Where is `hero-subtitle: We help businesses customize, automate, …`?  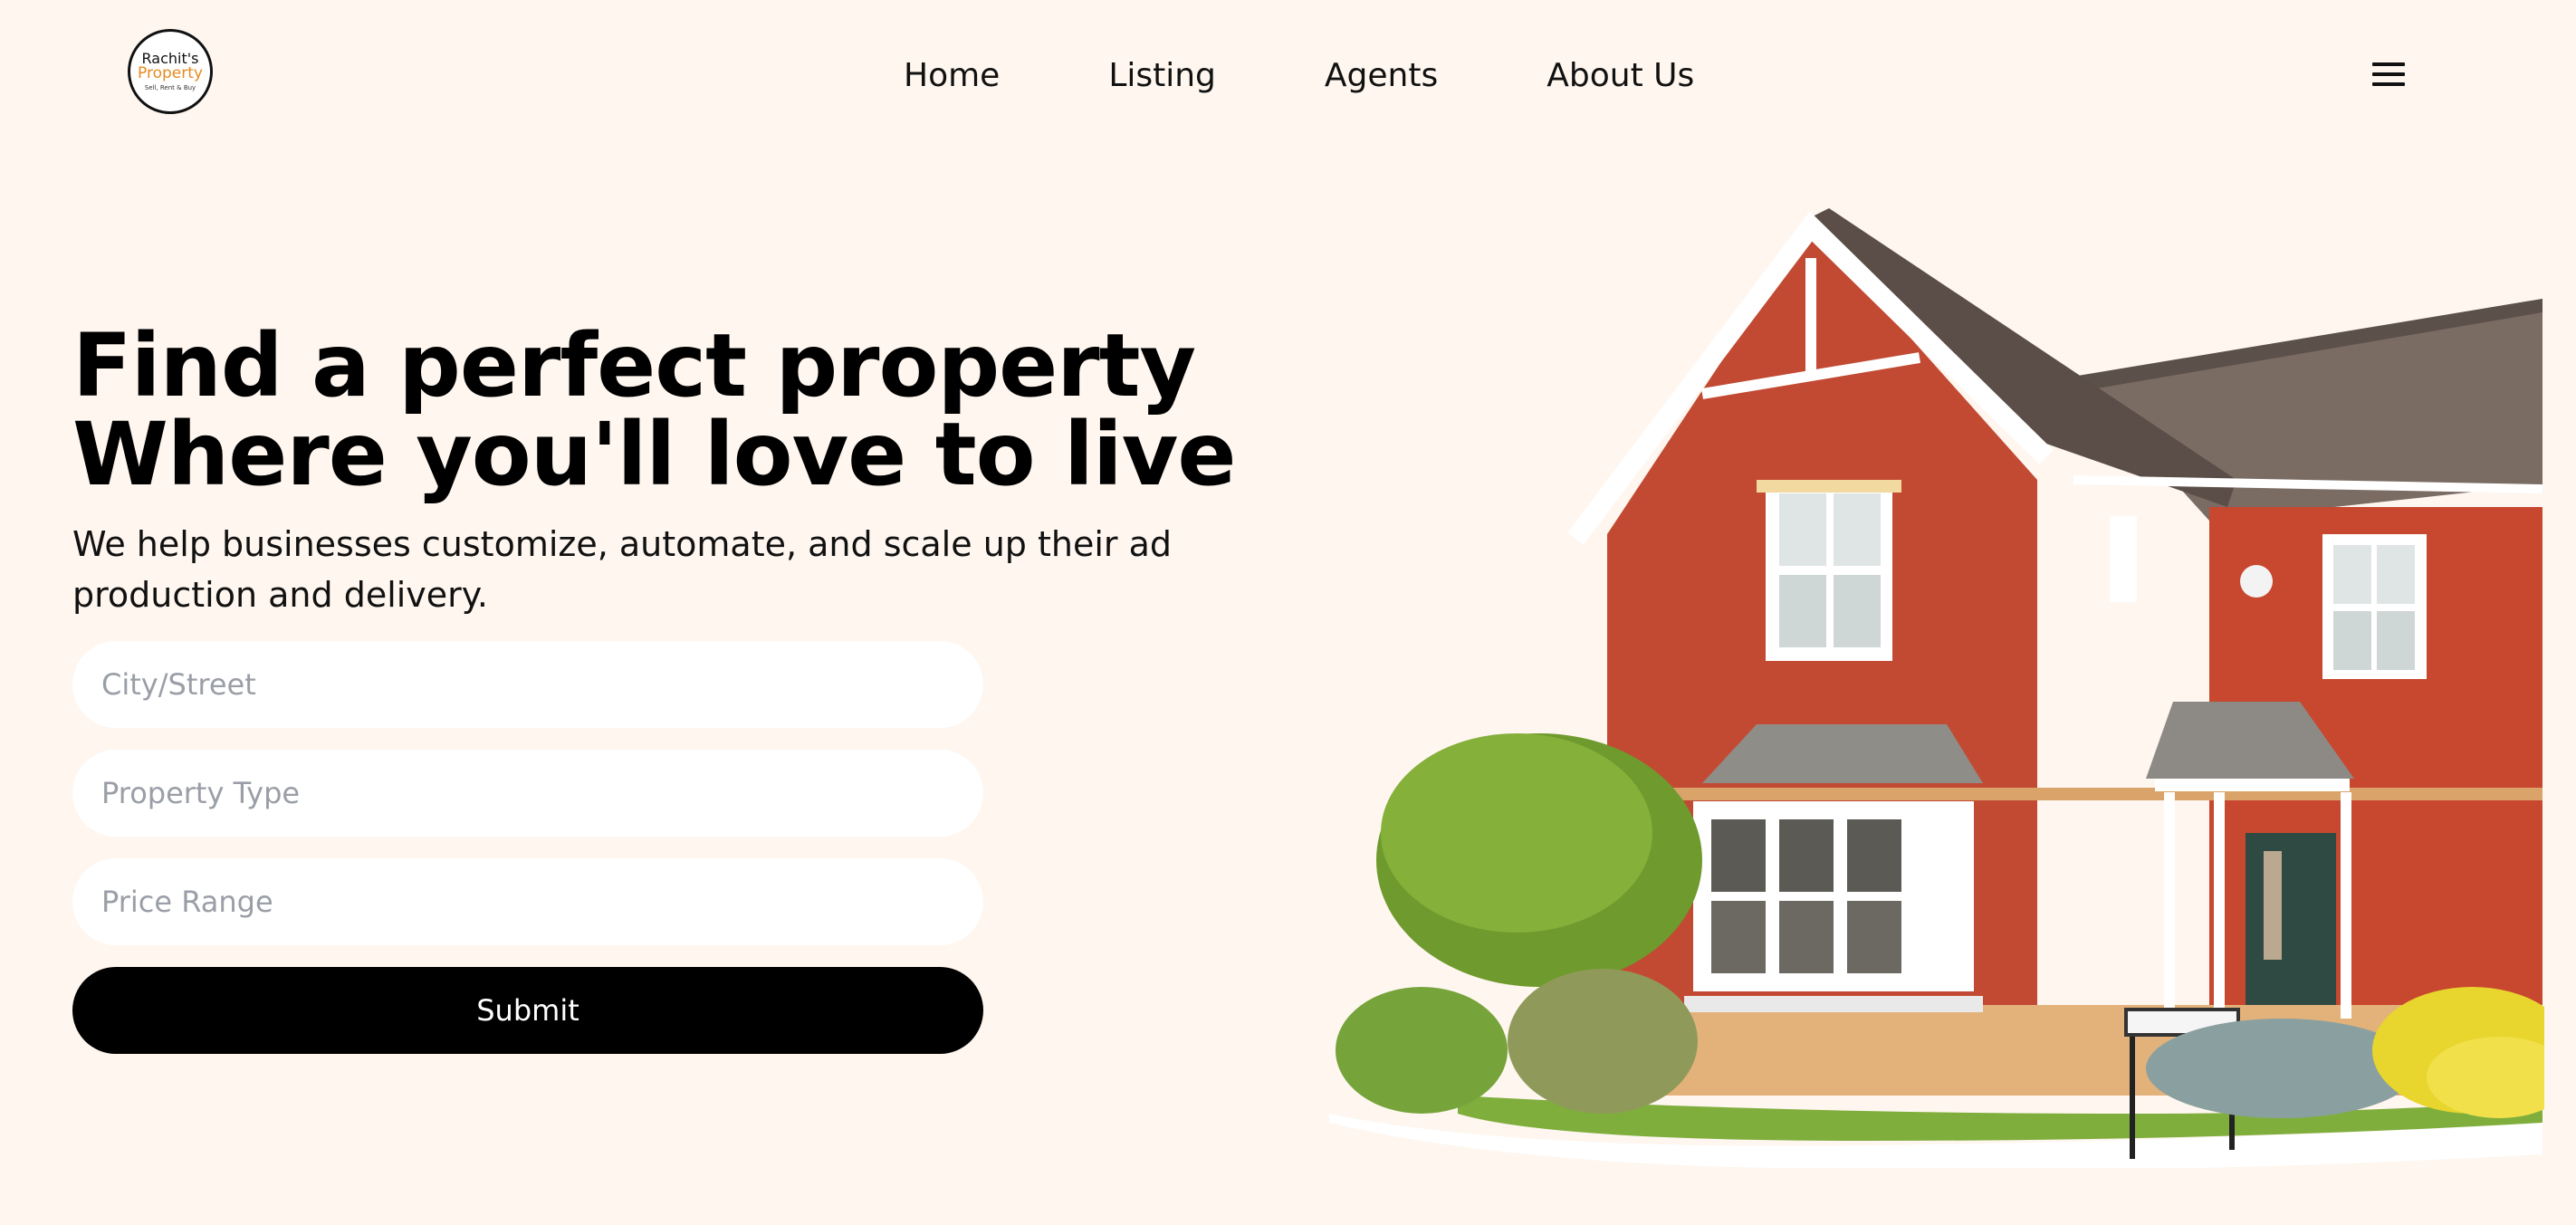 hero-subtitle: We help businesses customize, automate, … is located at coordinates (622, 569).